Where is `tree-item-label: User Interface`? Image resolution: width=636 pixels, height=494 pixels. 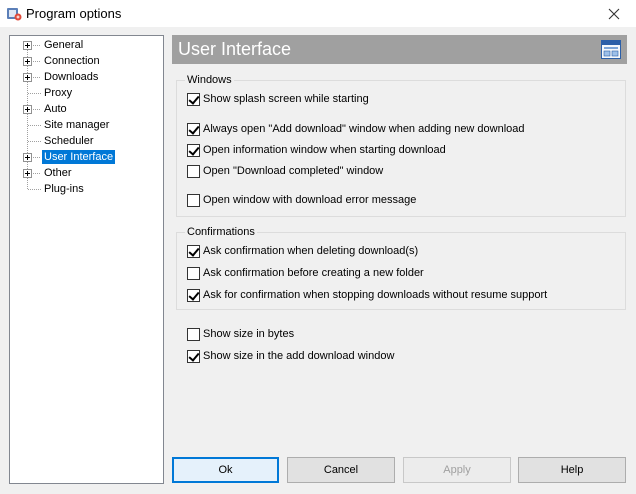 tree-item-label: User Interface is located at coordinates (79, 157).